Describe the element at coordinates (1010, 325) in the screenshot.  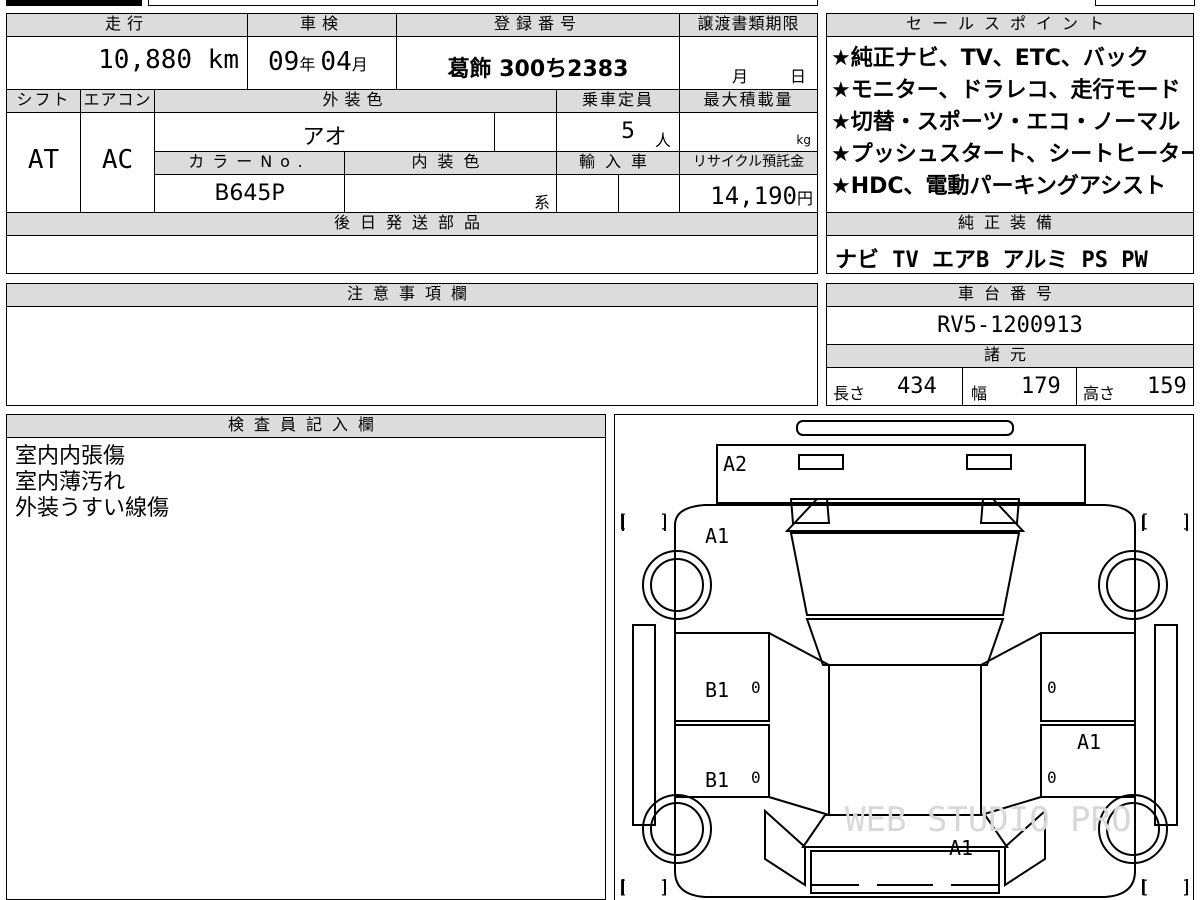
I see `chassis-number: RV5-1200913` at that location.